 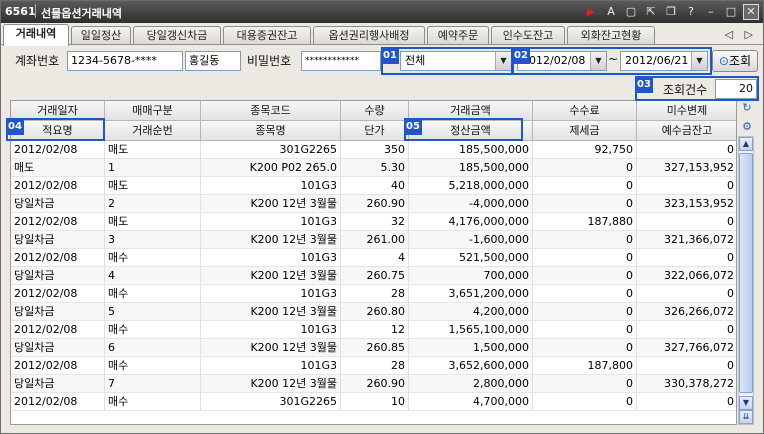 What do you see at coordinates (471, 330) in the screenshot?
I see `cell-amount: 1,565,100,000` at bounding box center [471, 330].